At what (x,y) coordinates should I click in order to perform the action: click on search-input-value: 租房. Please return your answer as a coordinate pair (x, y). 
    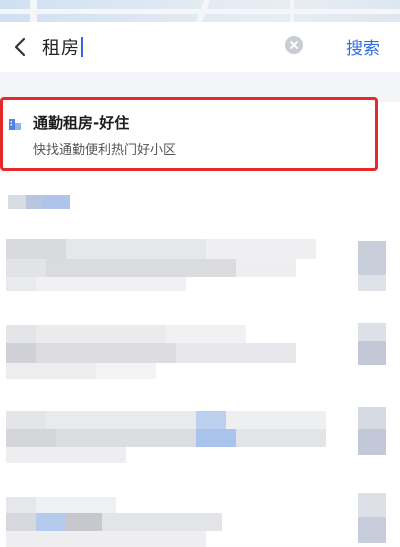
    Looking at the image, I should click on (61, 48).